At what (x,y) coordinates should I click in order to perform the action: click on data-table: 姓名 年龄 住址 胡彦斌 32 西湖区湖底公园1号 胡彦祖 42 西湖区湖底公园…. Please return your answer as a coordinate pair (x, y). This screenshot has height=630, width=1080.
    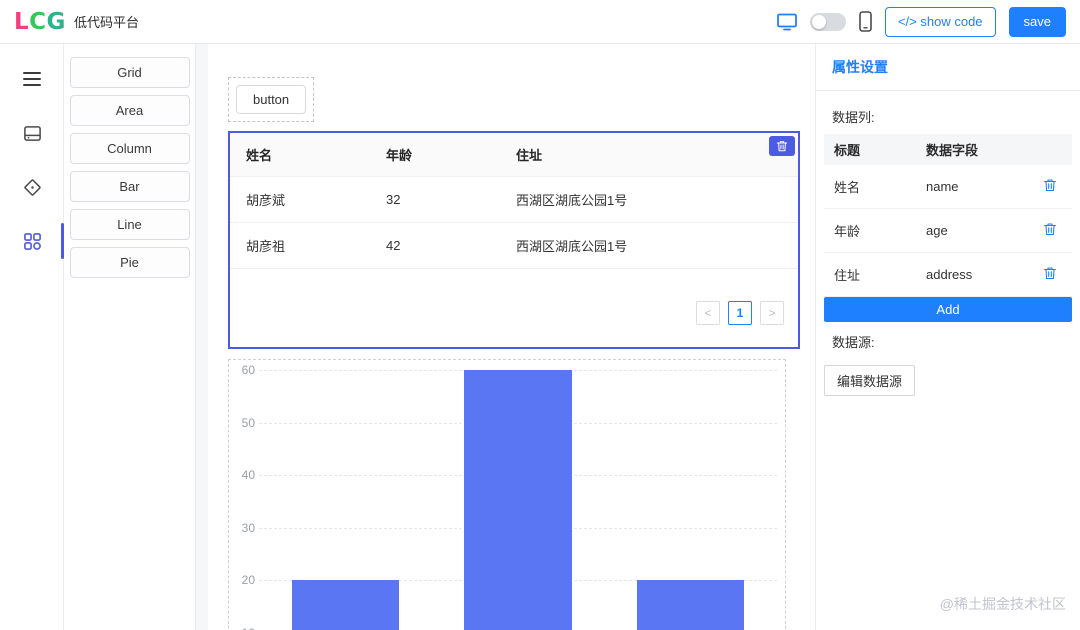
    Looking at the image, I should click on (514, 201).